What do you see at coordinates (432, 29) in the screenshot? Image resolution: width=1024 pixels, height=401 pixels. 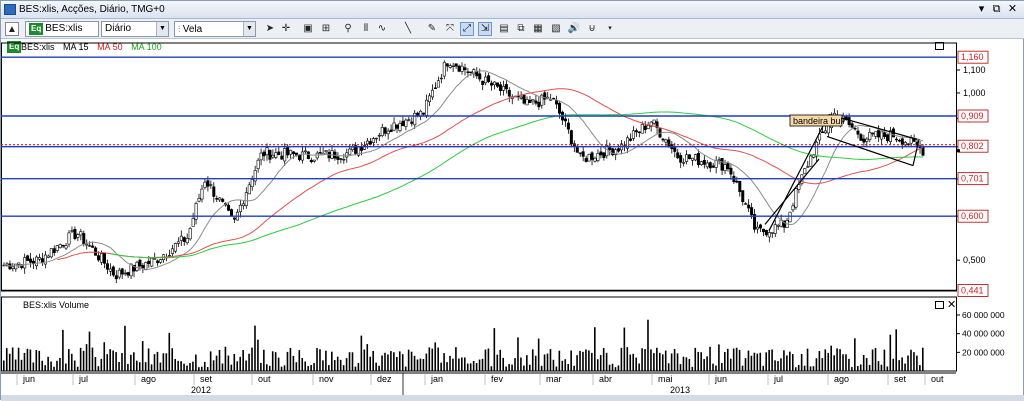 I see `drawing-icon: ✎` at bounding box center [432, 29].